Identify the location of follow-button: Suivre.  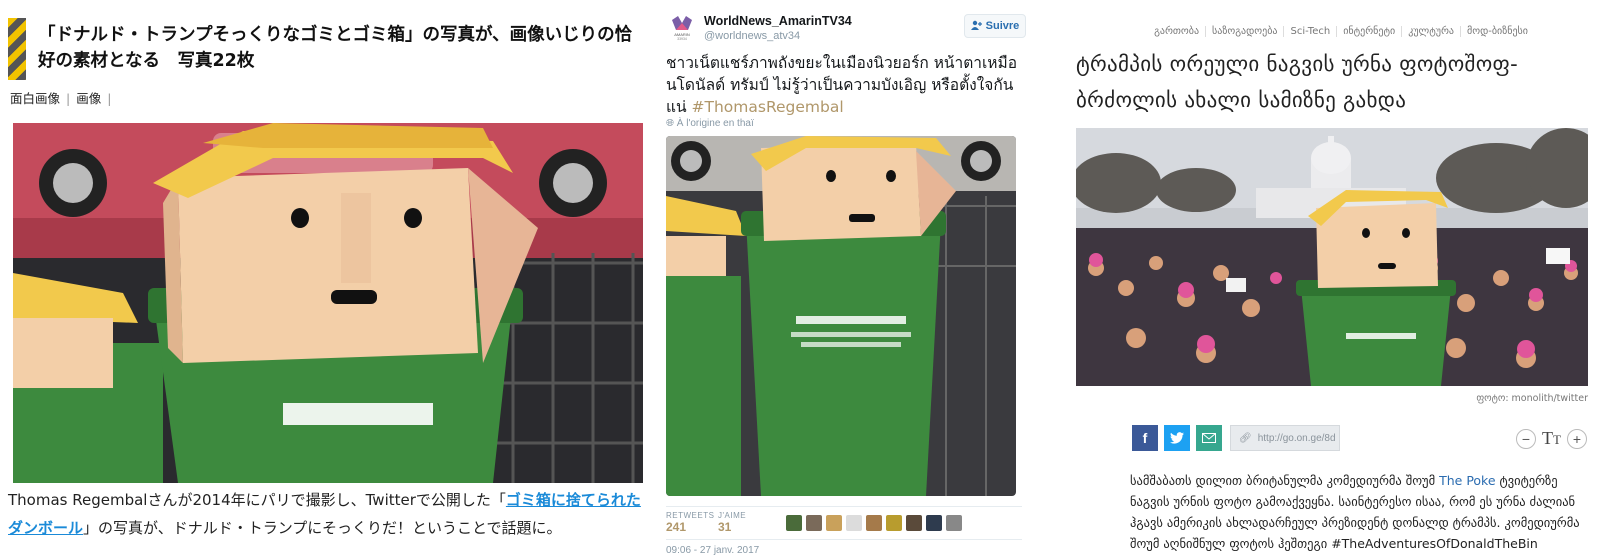
(995, 26).